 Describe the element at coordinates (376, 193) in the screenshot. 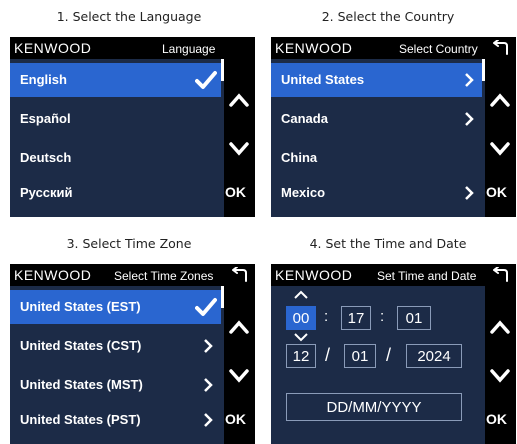

I see `list-item-mexico: Mexico` at that location.